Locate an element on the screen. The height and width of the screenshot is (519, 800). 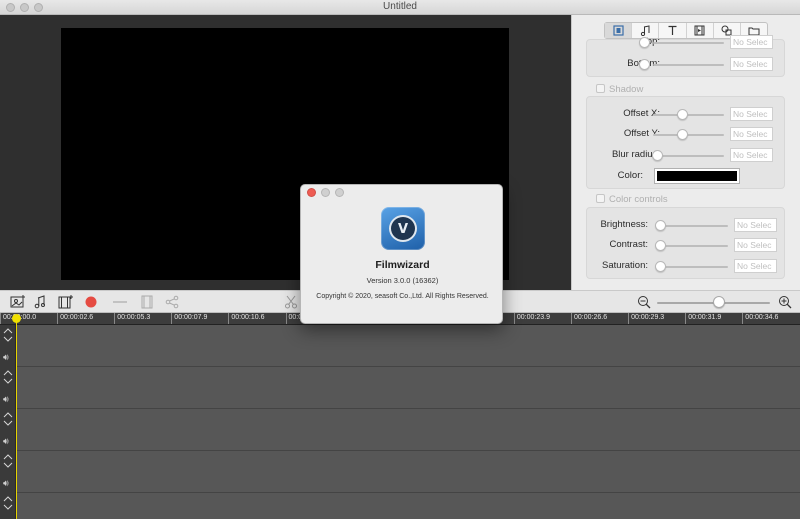
blur-radius-field: No Selec is located at coordinates (751, 155).